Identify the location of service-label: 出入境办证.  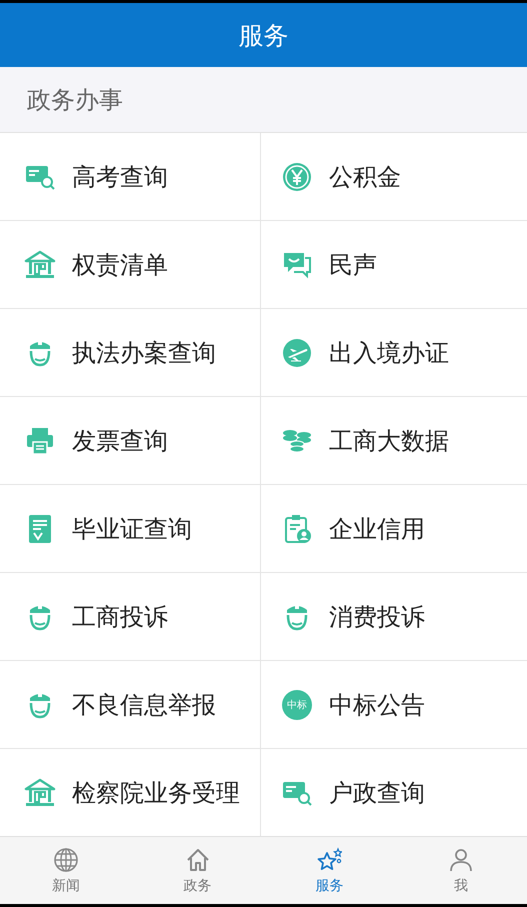
(389, 353).